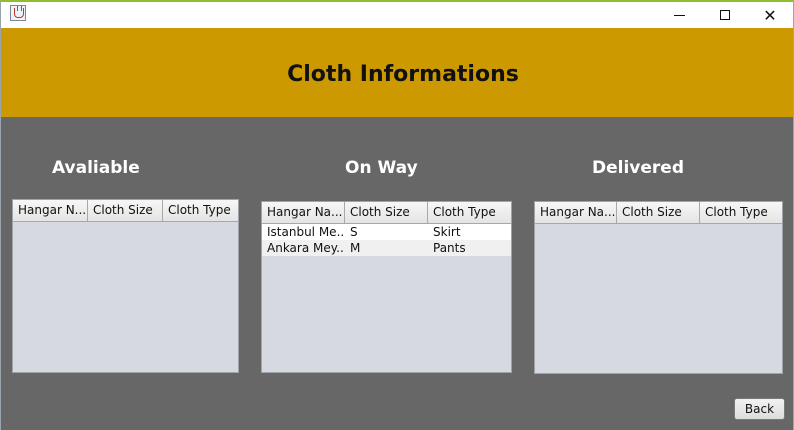  I want to click on delivered-title: Delivered, so click(638, 168).